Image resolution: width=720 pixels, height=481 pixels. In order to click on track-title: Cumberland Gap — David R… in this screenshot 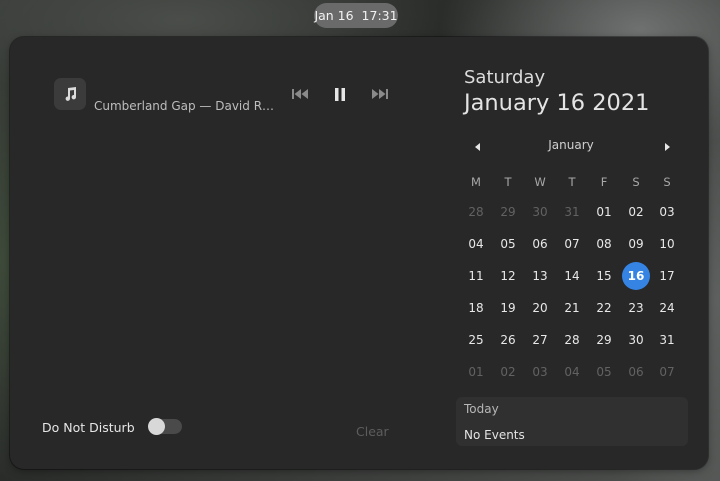, I will do `click(184, 106)`.